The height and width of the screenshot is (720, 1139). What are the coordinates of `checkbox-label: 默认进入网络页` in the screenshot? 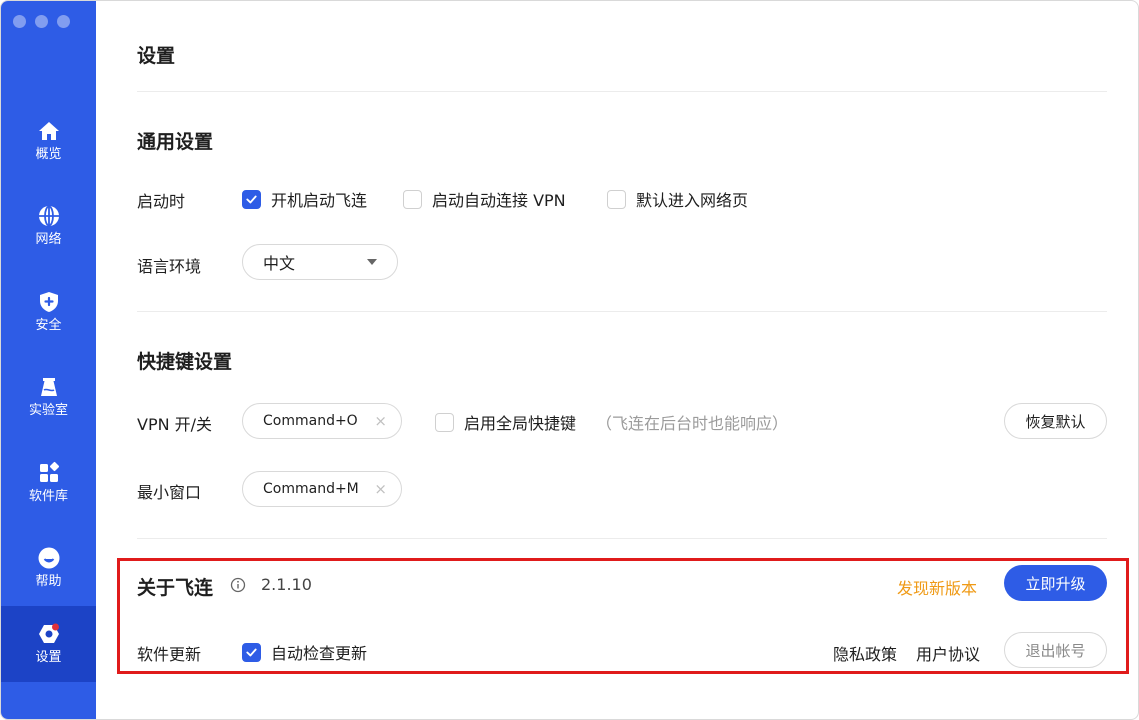 It's located at (692, 200).